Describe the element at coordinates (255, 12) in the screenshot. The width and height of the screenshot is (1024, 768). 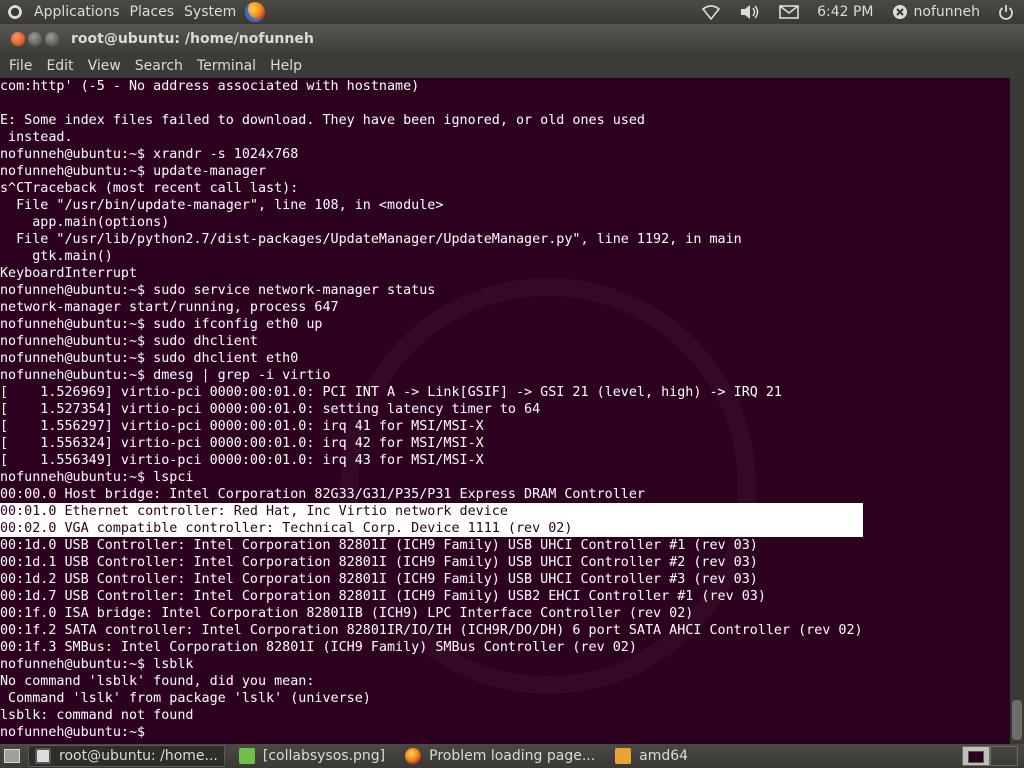
I see `firefox-launcher-icon` at that location.